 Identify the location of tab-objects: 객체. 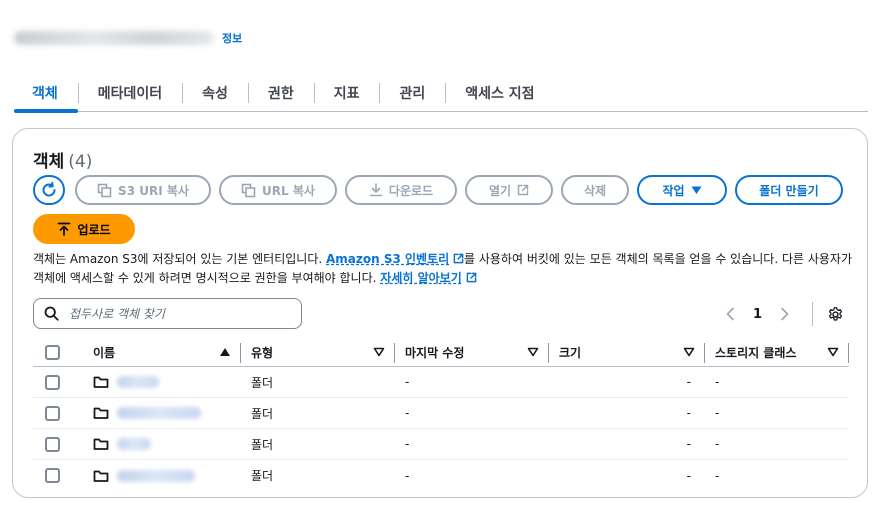
(46, 93).